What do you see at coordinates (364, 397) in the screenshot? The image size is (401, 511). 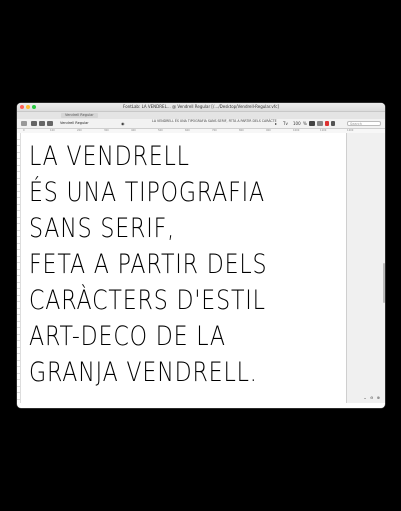 I see `scroll-down-icon: ⌄` at bounding box center [364, 397].